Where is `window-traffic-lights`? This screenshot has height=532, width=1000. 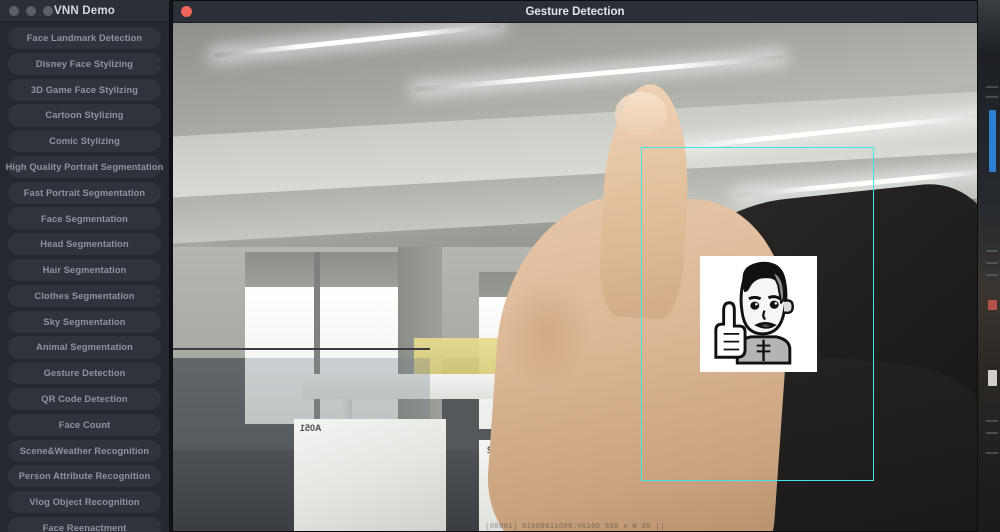 window-traffic-lights is located at coordinates (26, 10).